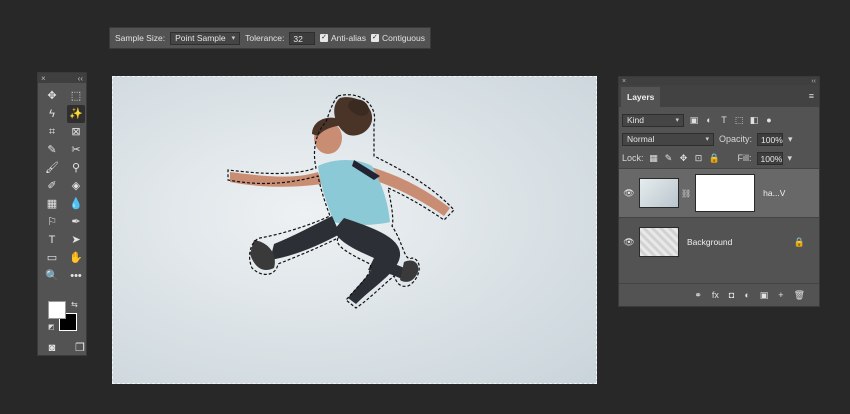 This screenshot has width=850, height=414. Describe the element at coordinates (76, 132) in the screenshot. I see `frame-tool-icon: ⊠` at that location.